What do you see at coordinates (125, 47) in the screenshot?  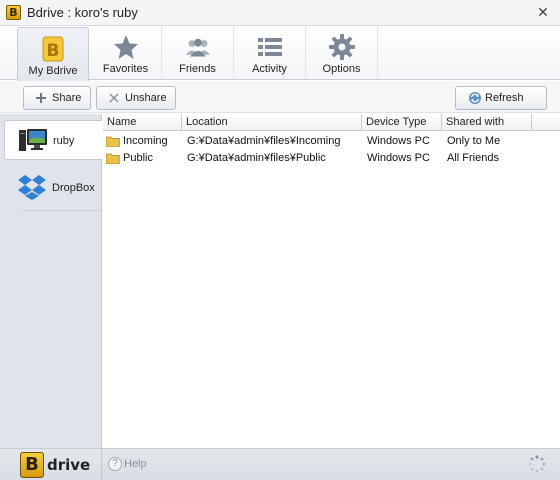 I see `star-icon` at bounding box center [125, 47].